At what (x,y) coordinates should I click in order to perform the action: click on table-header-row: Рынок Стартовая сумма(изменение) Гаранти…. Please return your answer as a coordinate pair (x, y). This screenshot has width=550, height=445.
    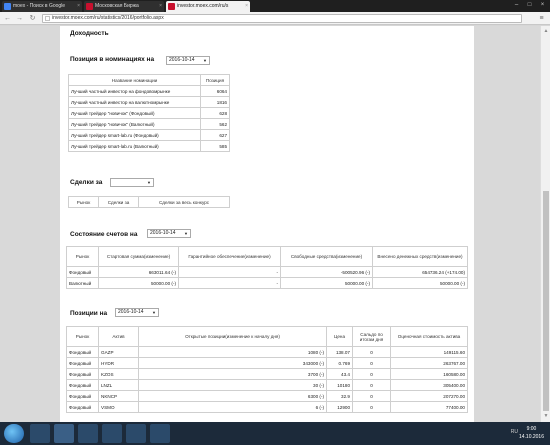
    Looking at the image, I should click on (267, 256).